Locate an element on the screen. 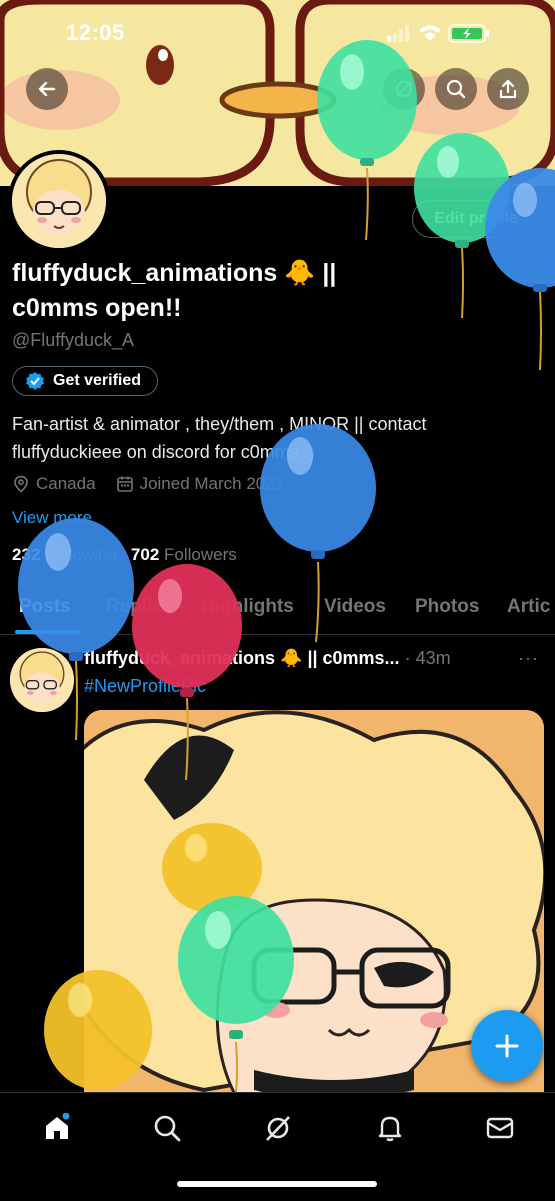 This screenshot has height=1201, width=555. user-handle: @Fluffyduck_A is located at coordinates (73, 340).